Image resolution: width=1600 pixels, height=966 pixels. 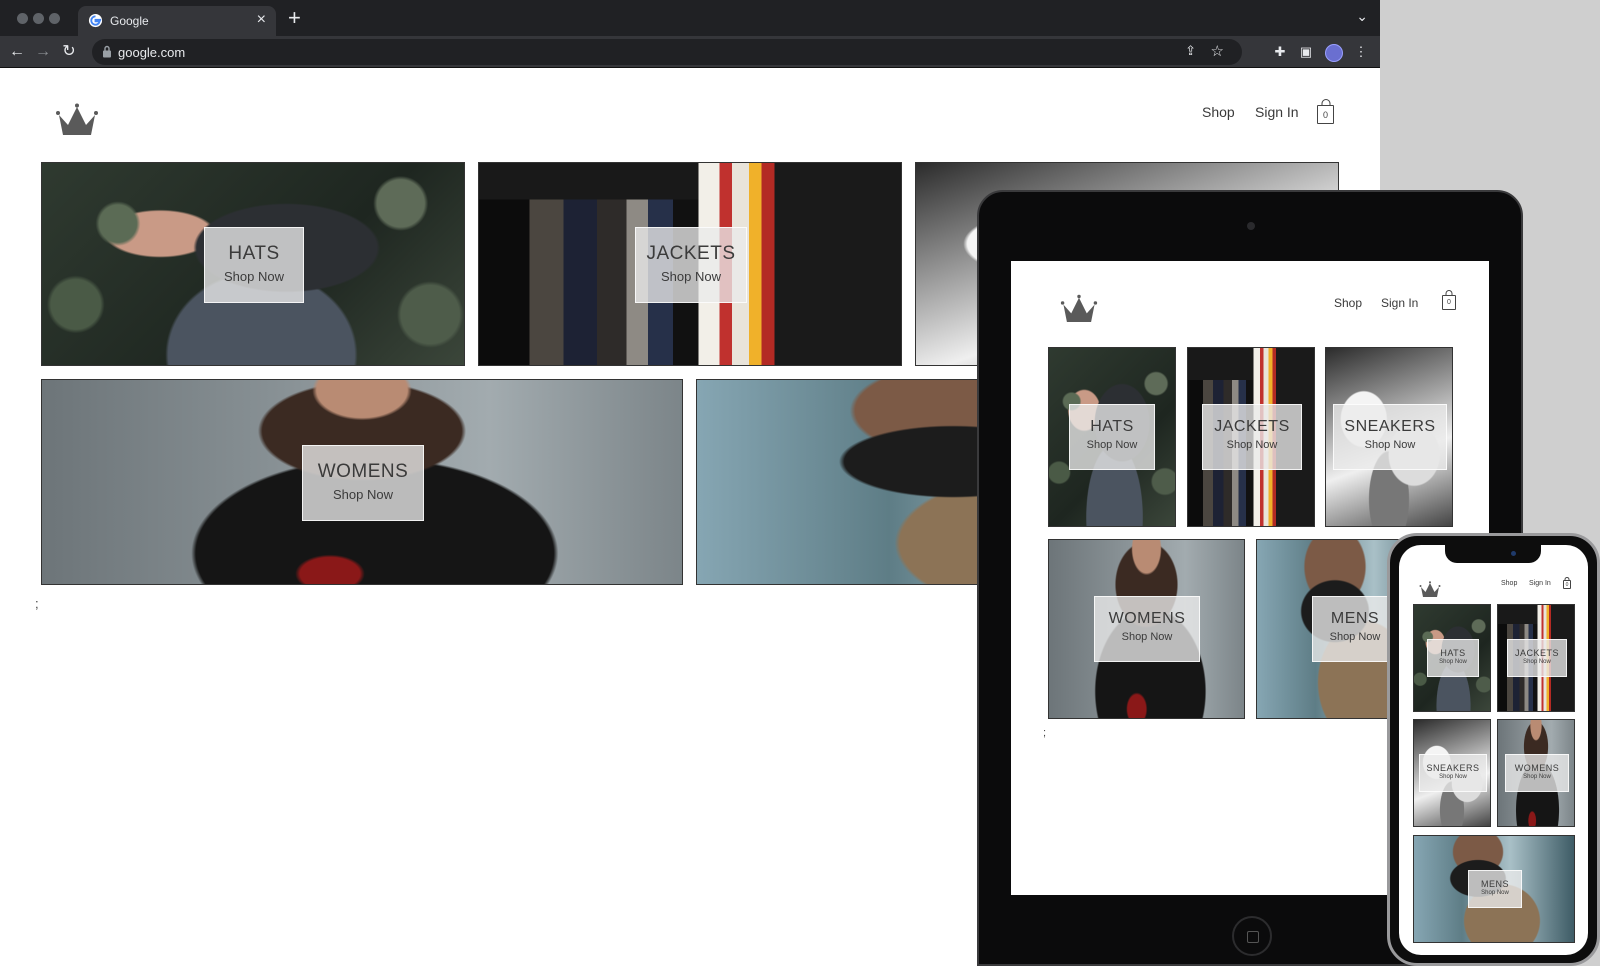 What do you see at coordinates (1362, 16) in the screenshot?
I see `tab-search-chevron-icon: ⌄` at bounding box center [1362, 16].